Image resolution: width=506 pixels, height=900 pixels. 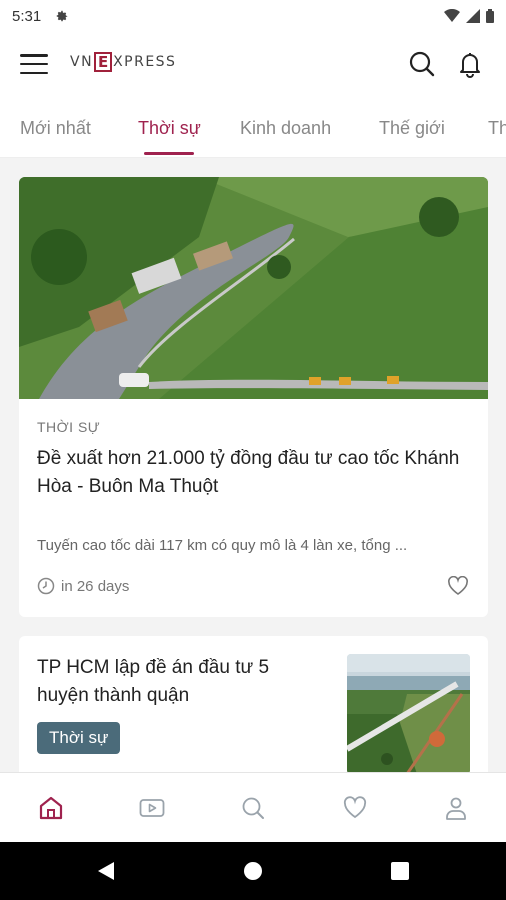 I want to click on status-icons, so click(x=469, y=16).